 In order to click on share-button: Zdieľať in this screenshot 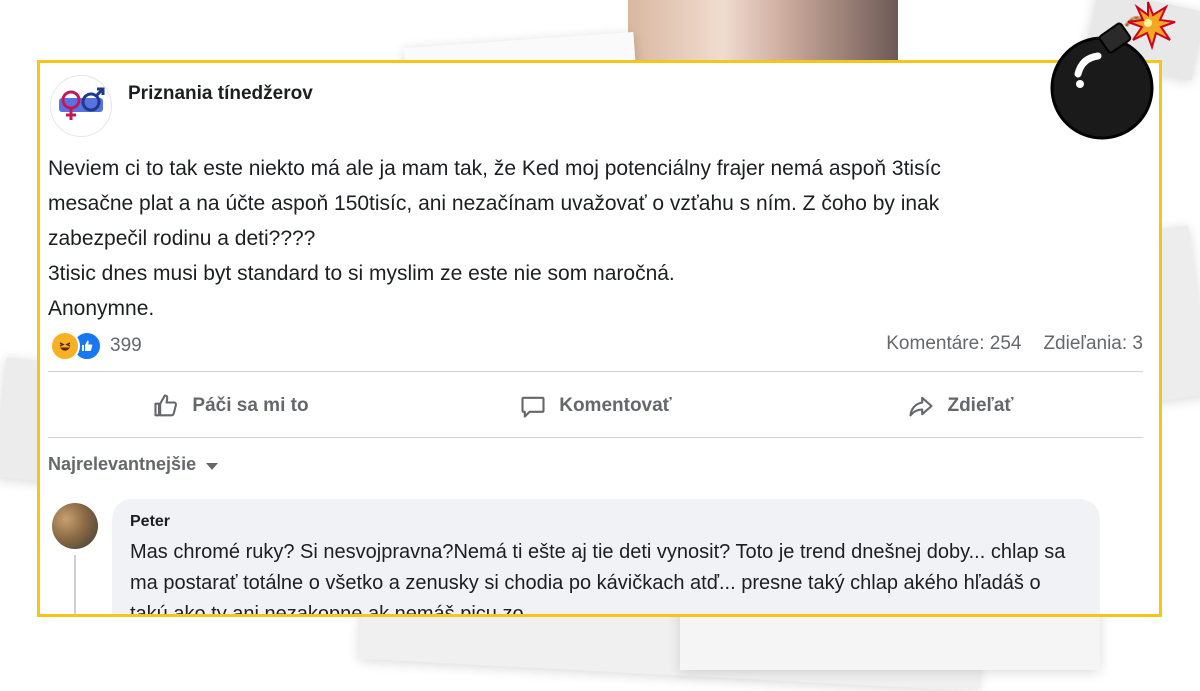, I will do `click(960, 406)`.